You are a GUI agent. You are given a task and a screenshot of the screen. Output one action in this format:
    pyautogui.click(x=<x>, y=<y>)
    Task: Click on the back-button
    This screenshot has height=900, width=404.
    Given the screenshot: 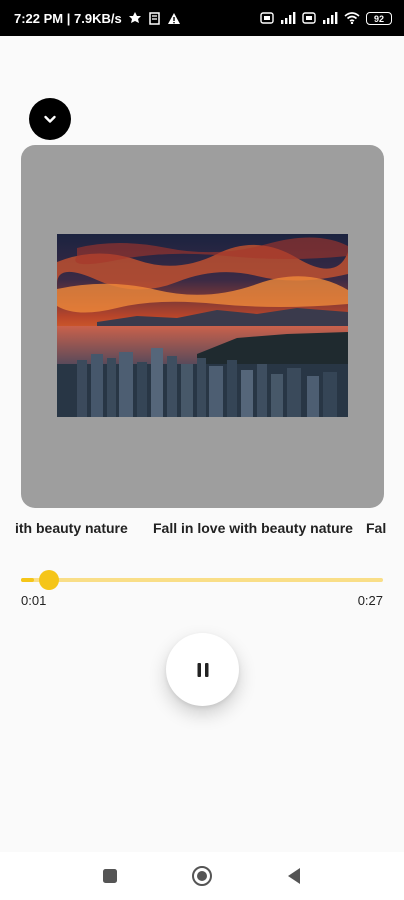 What is the action you would take?
    pyautogui.click(x=294, y=876)
    